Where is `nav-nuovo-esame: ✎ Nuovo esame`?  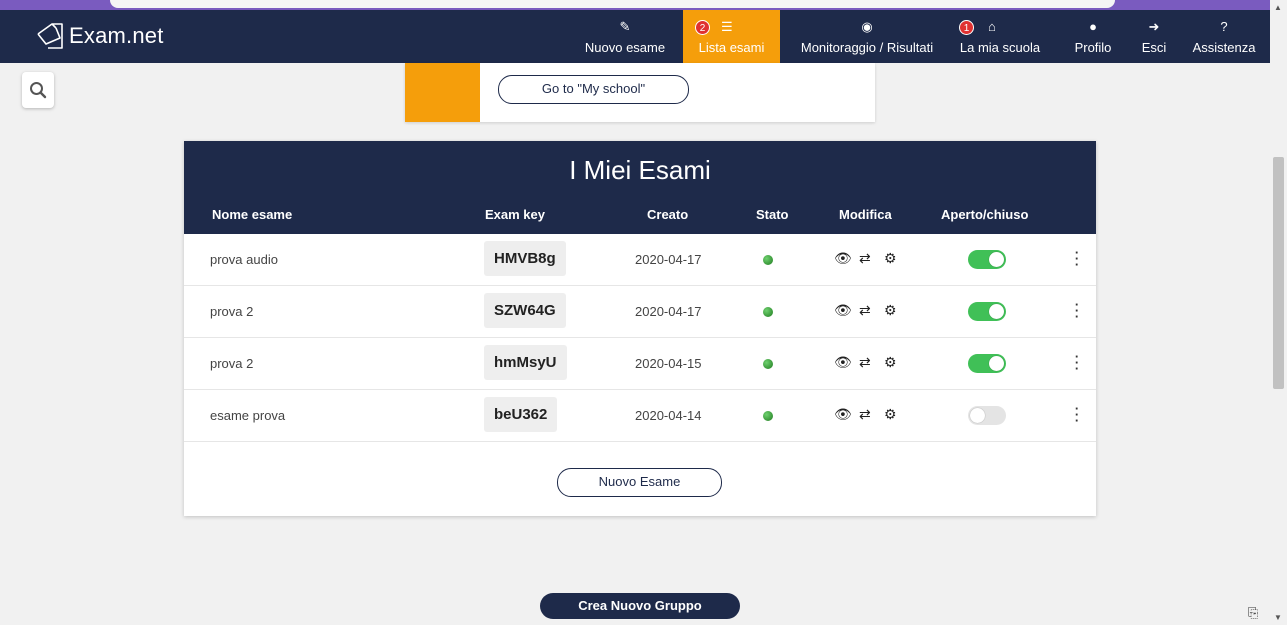 nav-nuovo-esame: ✎ Nuovo esame is located at coordinates (625, 36).